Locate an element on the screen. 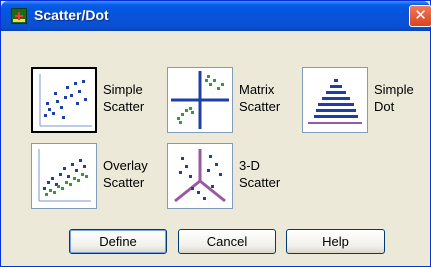 This screenshot has width=431, height=267. simple-scatter-option is located at coordinates (64, 100).